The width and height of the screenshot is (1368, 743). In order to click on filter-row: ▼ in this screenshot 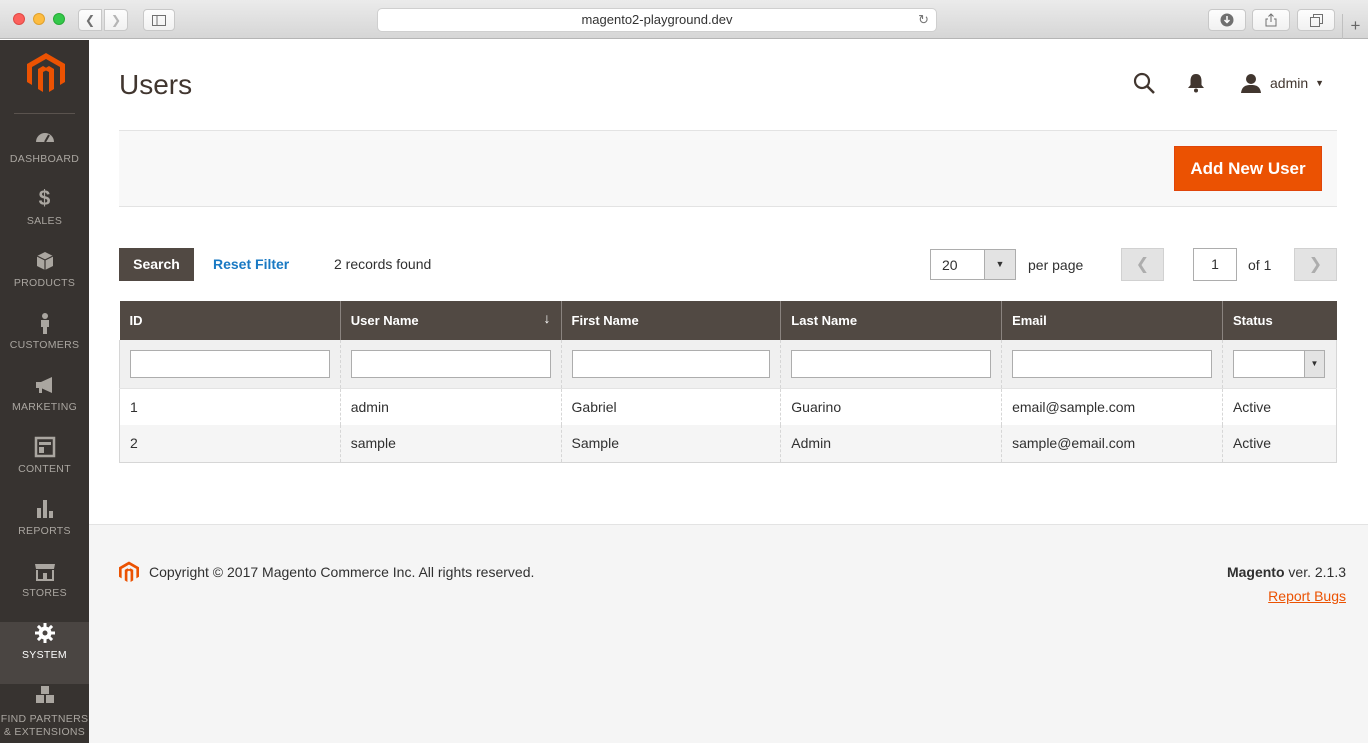, I will do `click(728, 364)`.